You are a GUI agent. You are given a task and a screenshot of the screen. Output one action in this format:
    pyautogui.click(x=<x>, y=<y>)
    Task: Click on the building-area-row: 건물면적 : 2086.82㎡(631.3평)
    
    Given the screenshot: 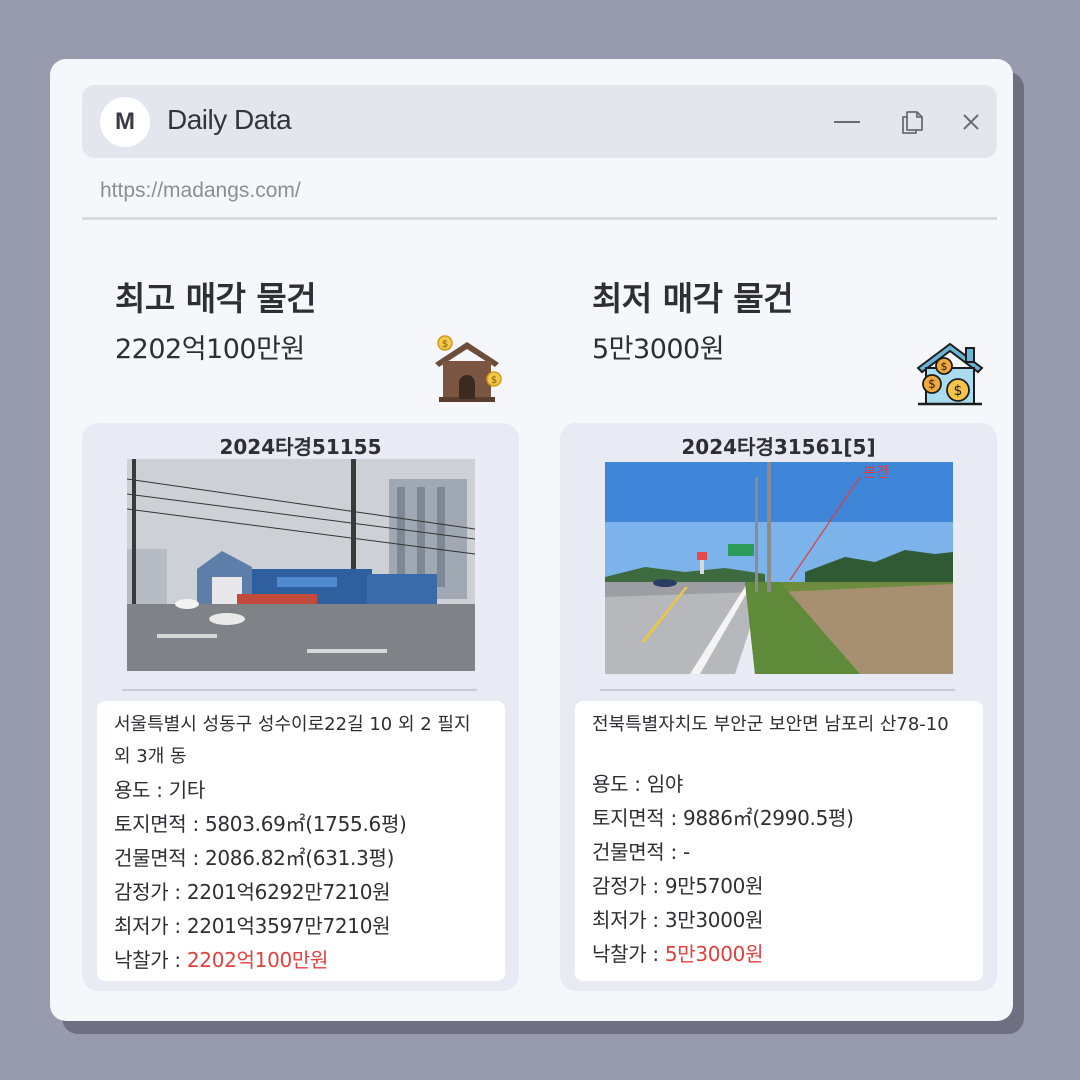 What is the action you would take?
    pyautogui.click(x=301, y=858)
    